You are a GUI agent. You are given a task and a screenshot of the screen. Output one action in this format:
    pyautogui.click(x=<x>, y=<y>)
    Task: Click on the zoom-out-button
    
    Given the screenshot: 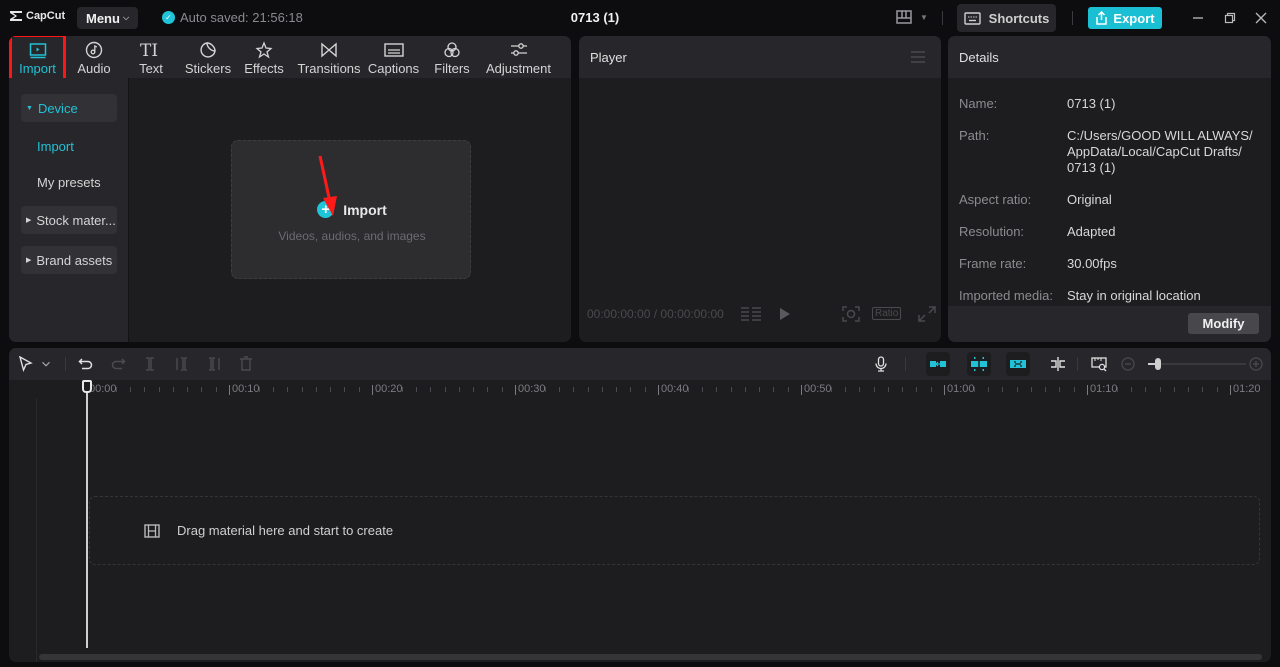 What is the action you would take?
    pyautogui.click(x=1128, y=364)
    